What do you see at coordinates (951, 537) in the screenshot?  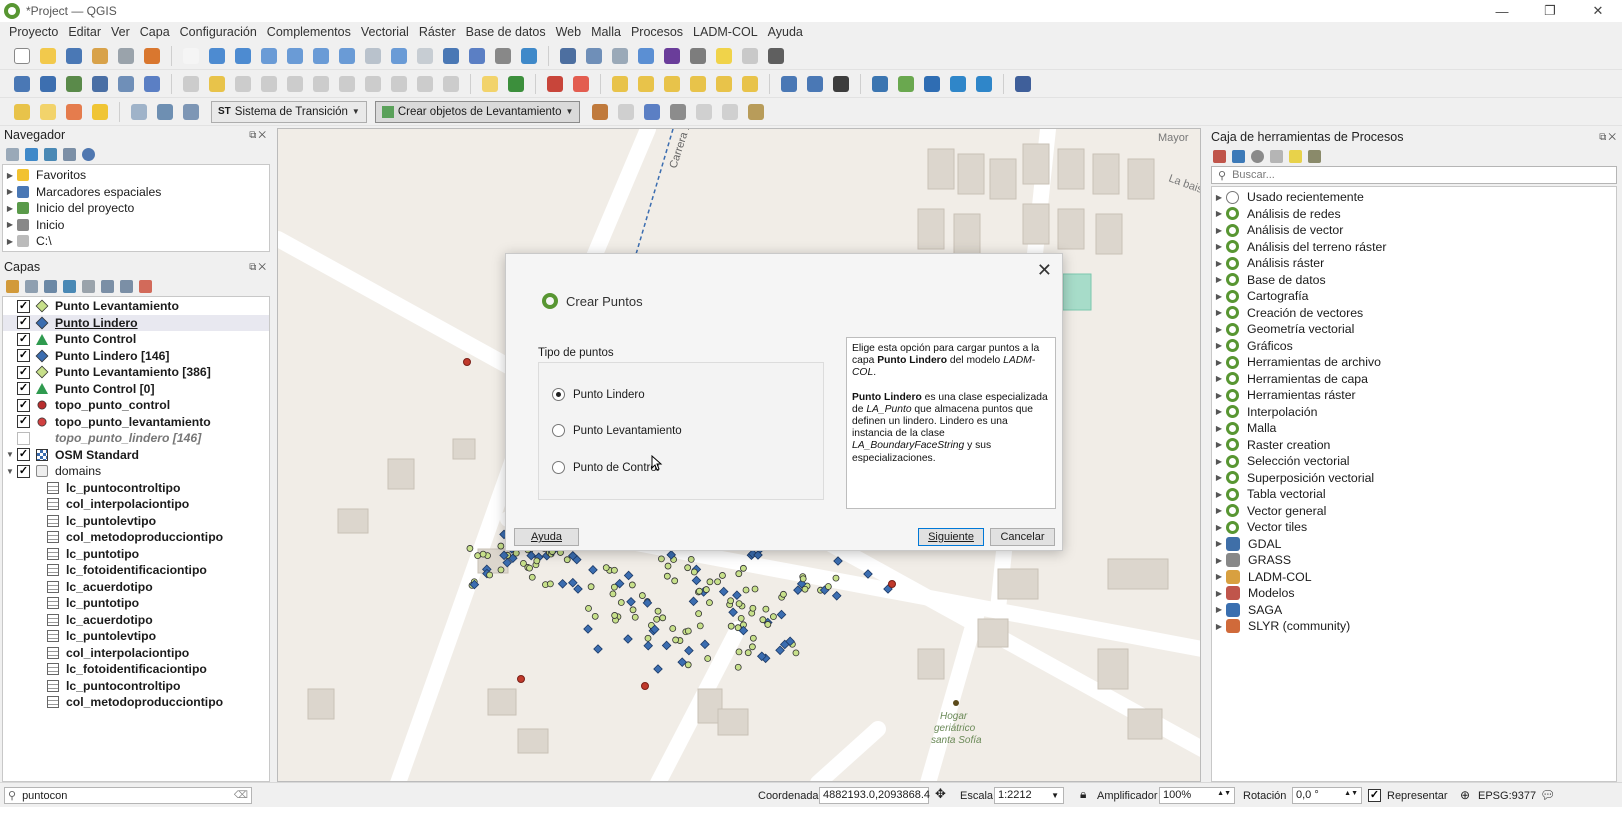 I see `next-button: Siguiente` at bounding box center [951, 537].